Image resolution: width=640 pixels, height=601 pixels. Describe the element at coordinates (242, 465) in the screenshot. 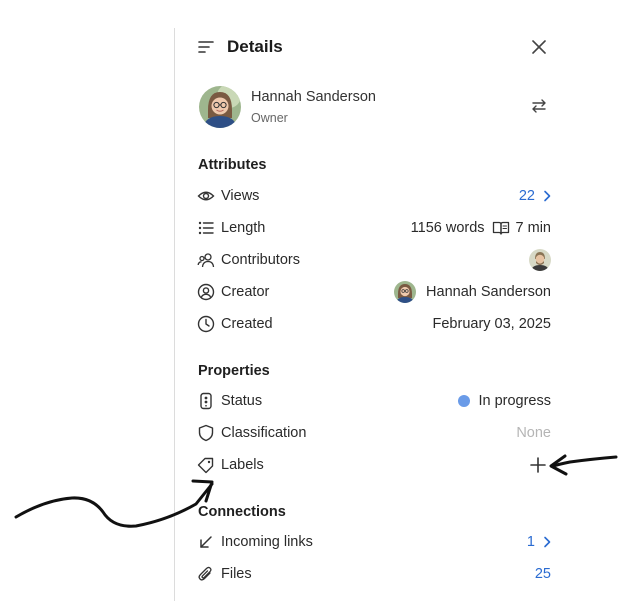

I see `labels-label: Labels` at that location.